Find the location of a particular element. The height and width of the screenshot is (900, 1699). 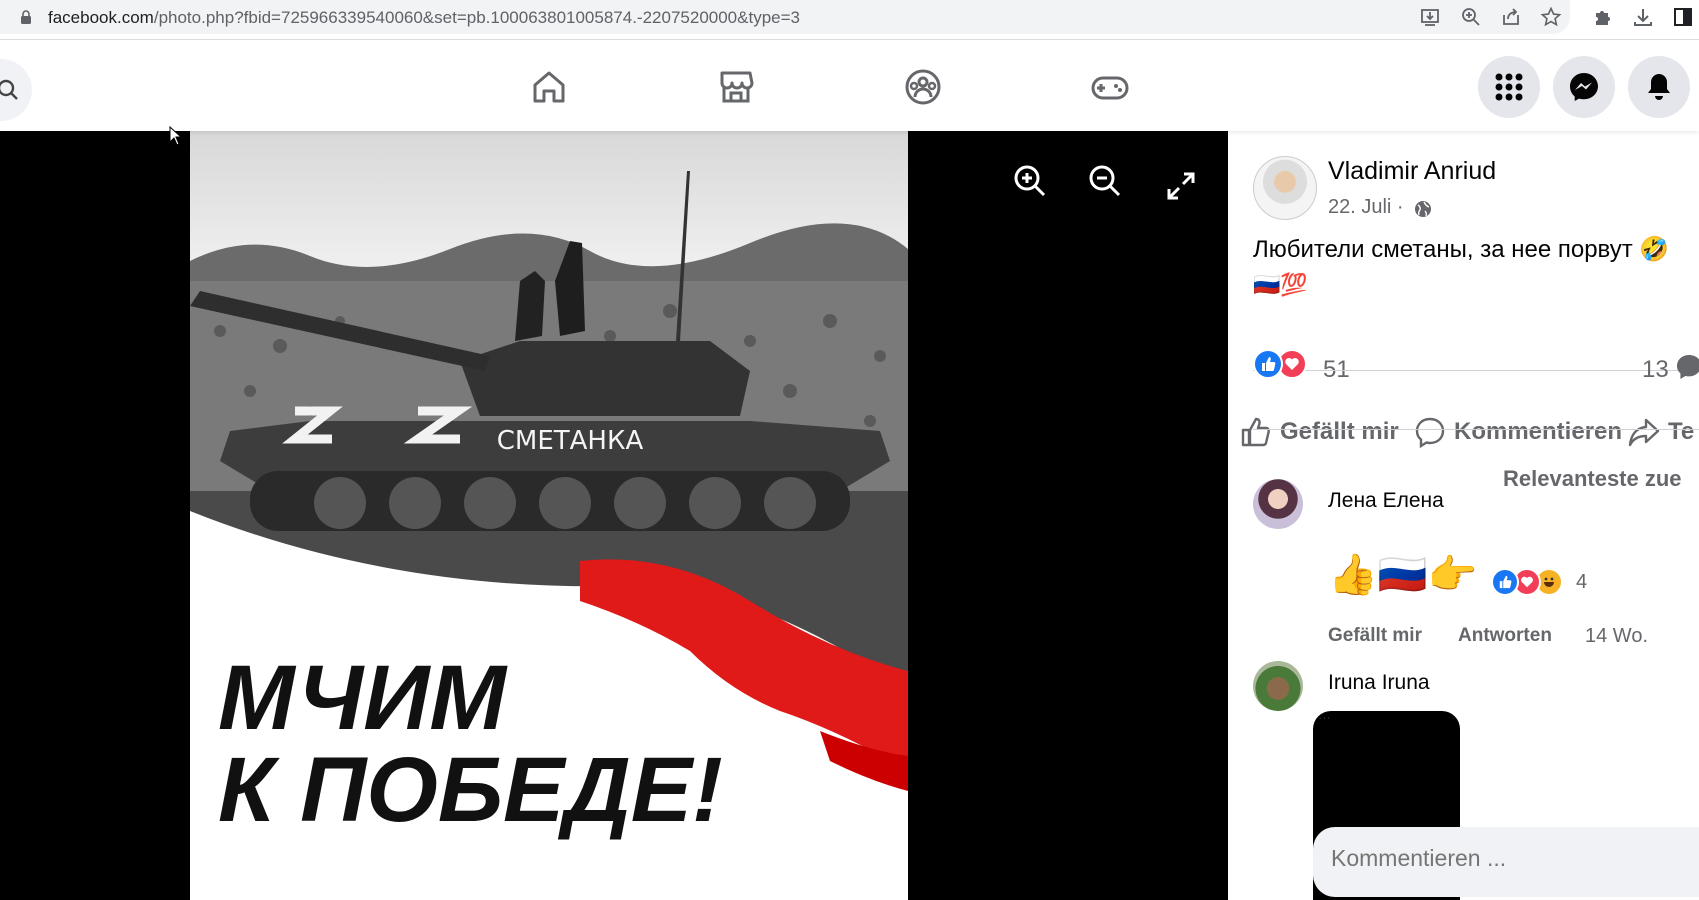

comment-like-link: Gefällt mir is located at coordinates (1375, 636).